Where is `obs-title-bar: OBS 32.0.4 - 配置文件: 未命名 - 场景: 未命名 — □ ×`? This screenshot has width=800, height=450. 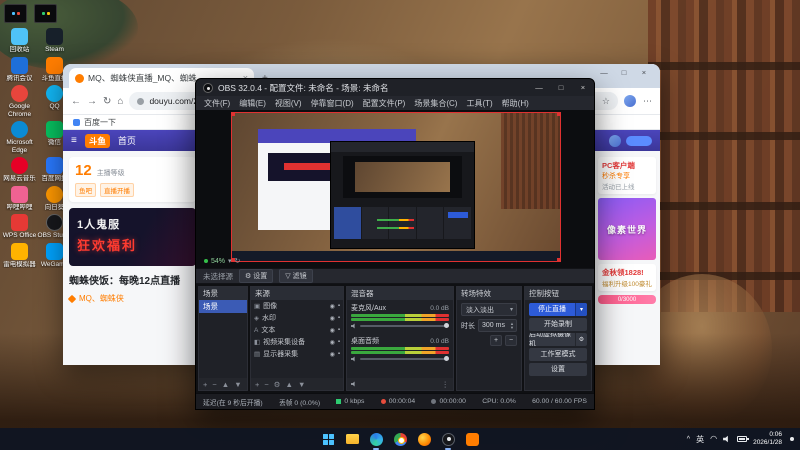
obs-title-bar: OBS 32.0.4 - 配置文件: 未命名 - 场景: 未命名 — □ × is located at coordinates (395, 87).